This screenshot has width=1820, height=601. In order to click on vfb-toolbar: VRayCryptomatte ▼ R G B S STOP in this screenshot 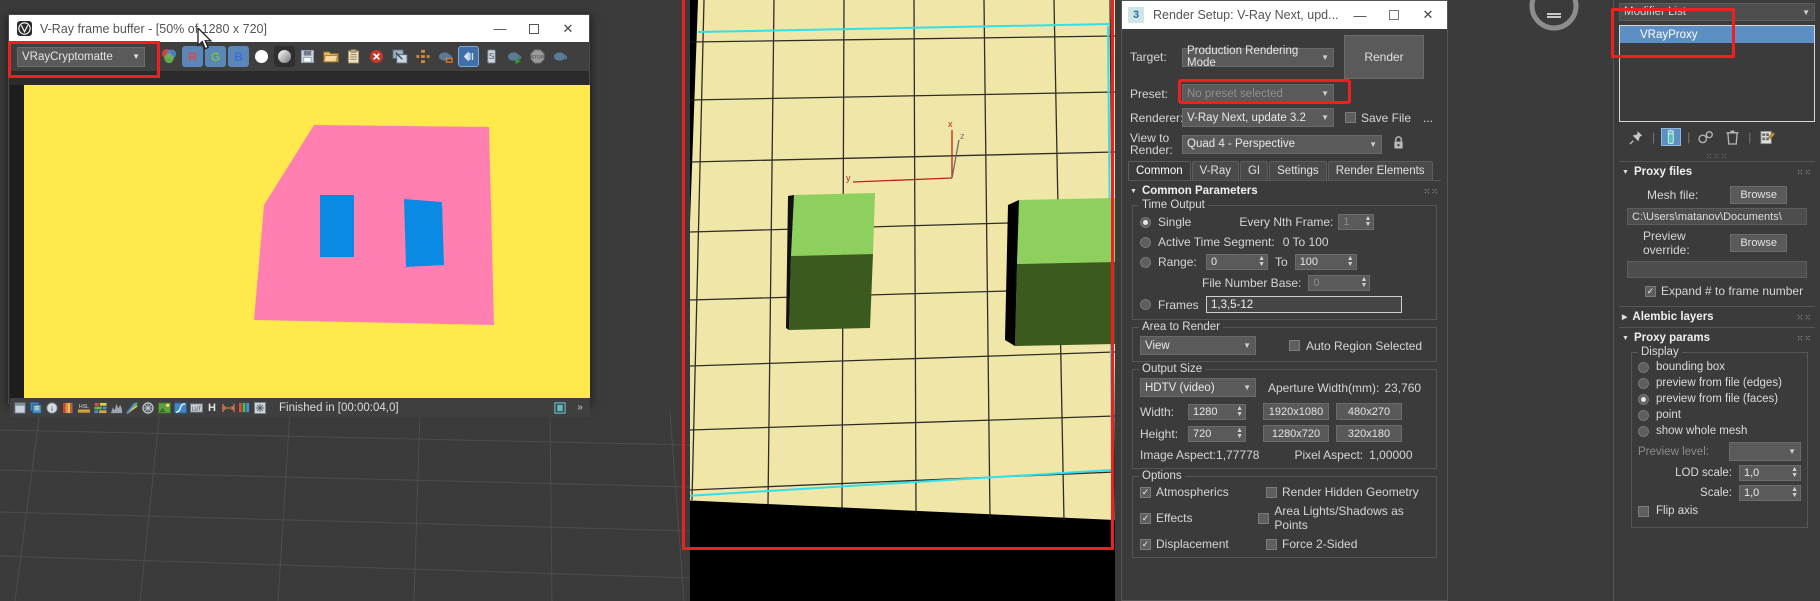, I will do `click(299, 56)`.